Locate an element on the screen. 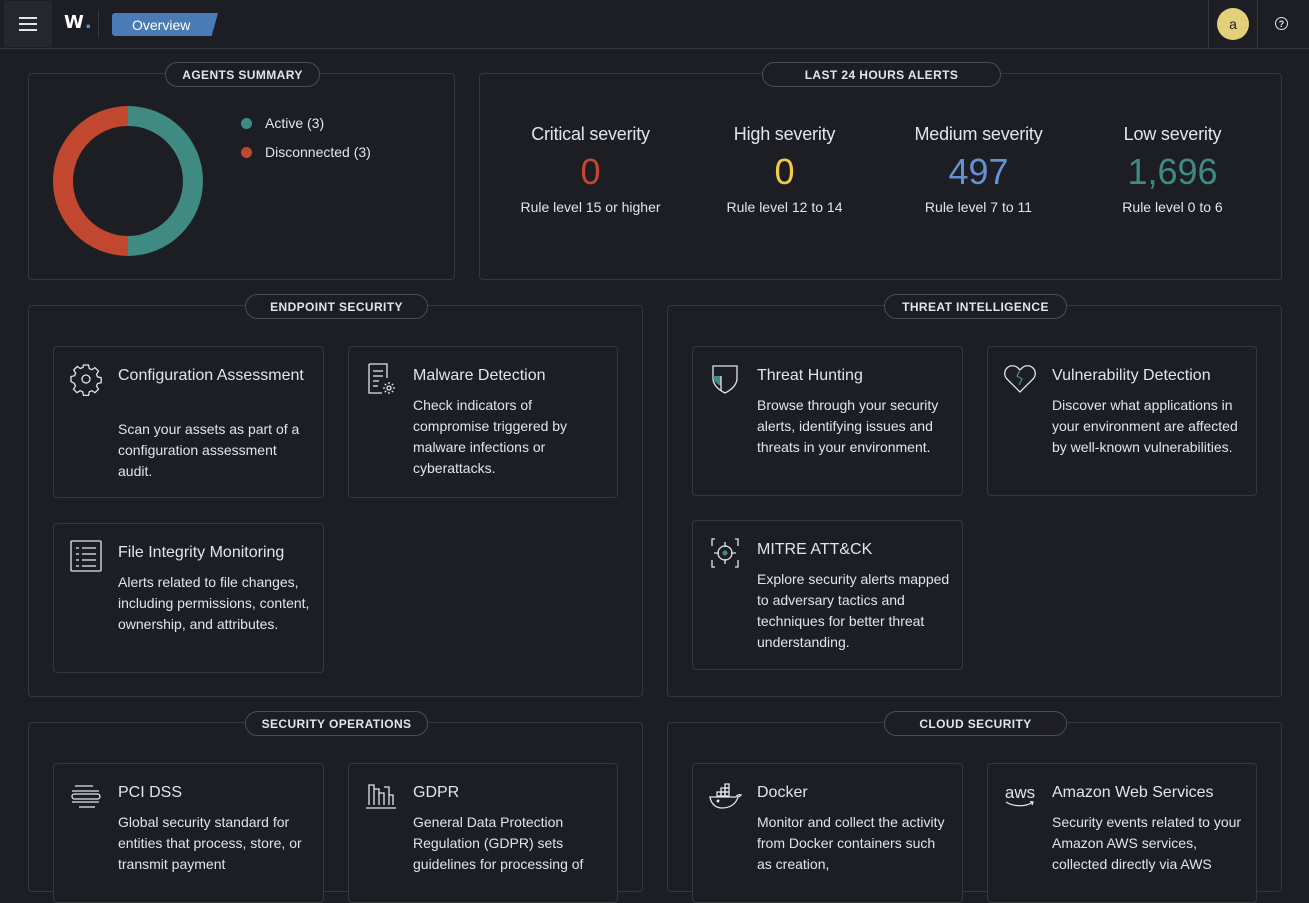 This screenshot has width=1309, height=903. shield-icon is located at coordinates (725, 379).